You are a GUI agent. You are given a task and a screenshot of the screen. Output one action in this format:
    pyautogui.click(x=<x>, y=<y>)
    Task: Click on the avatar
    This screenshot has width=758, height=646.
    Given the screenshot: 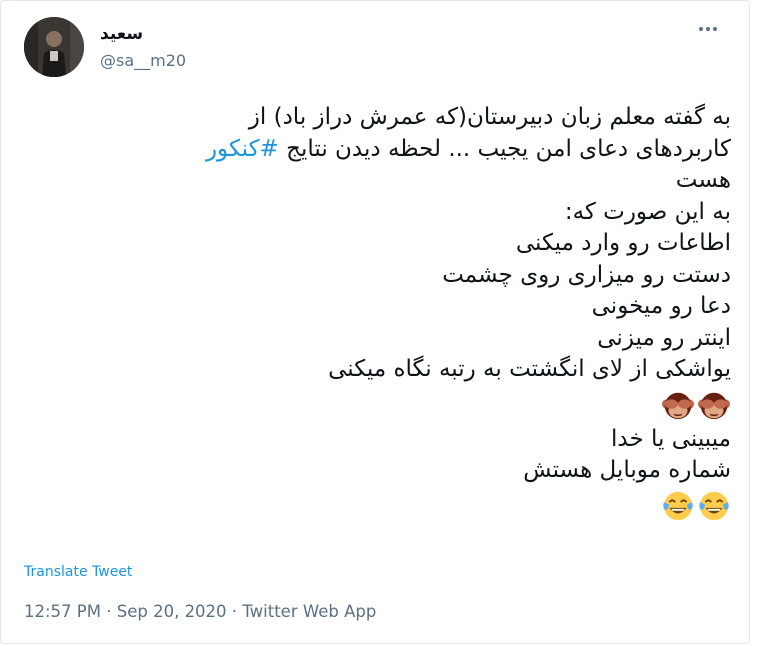 What is the action you would take?
    pyautogui.click(x=54, y=47)
    